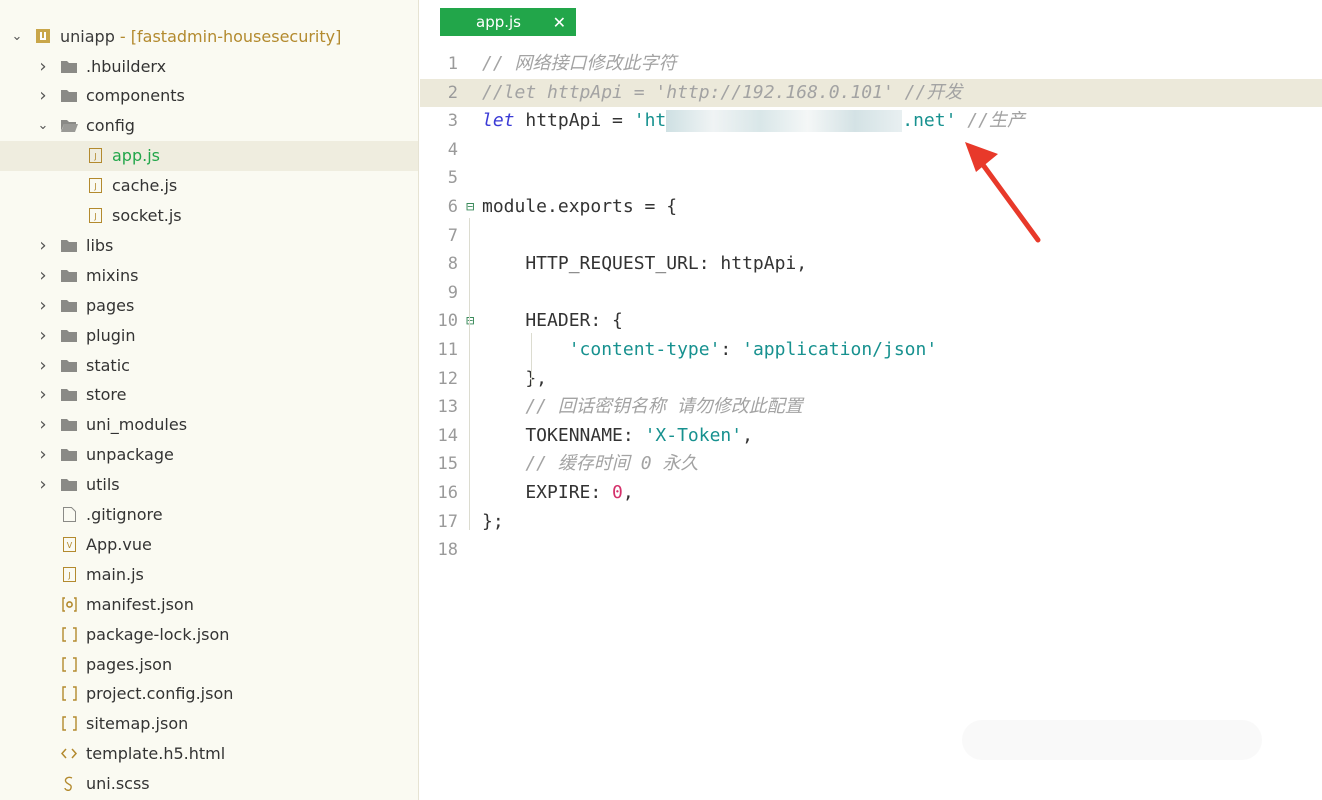 This screenshot has width=1322, height=800. I want to click on code-line: 3 let httpApi = 'ht .net' //生产, so click(871, 121).